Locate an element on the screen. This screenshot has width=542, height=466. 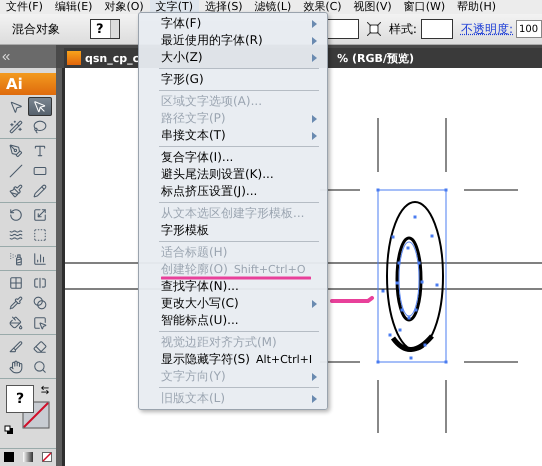
document-title: % (RGB/预览) is located at coordinates (375, 58).